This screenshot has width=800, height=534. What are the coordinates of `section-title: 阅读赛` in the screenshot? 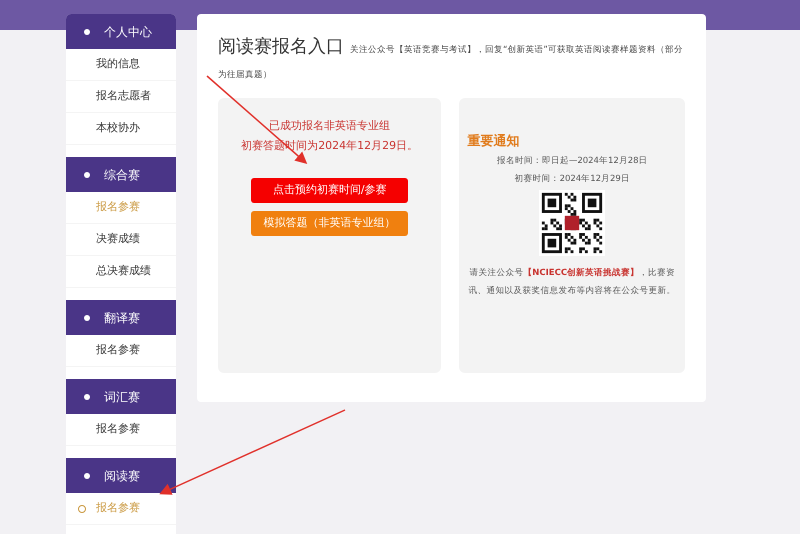 It's located at (122, 476).